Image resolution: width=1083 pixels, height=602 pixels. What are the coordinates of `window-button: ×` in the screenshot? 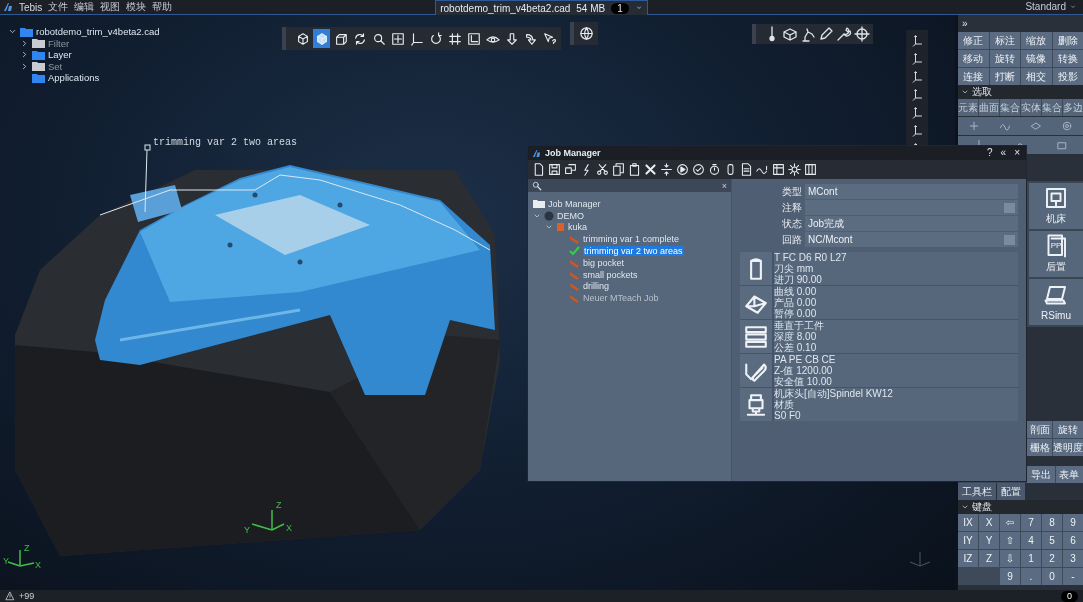 It's located at (1017, 153).